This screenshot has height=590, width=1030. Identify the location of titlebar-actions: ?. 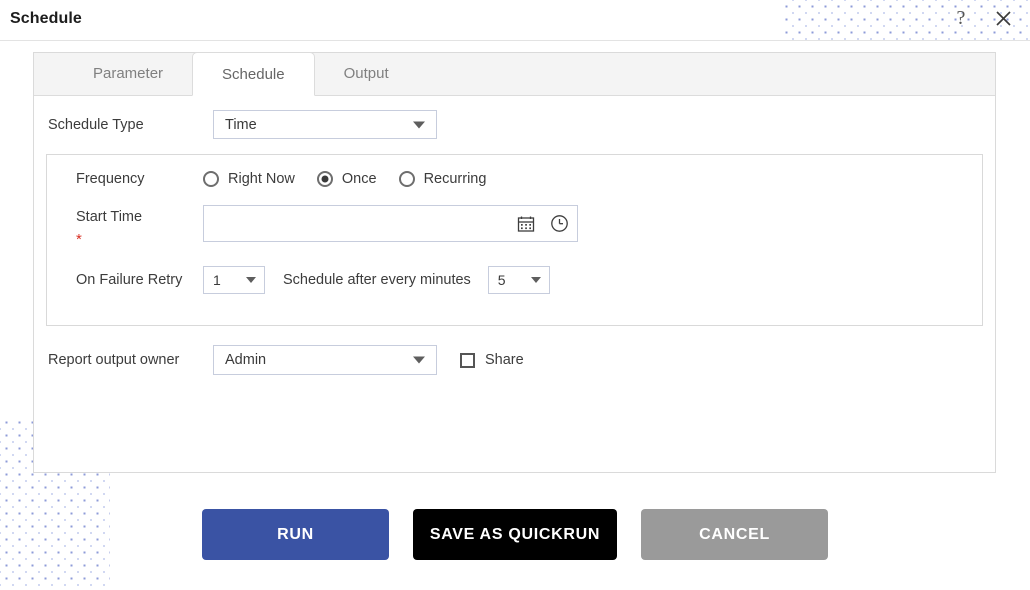
(982, 18).